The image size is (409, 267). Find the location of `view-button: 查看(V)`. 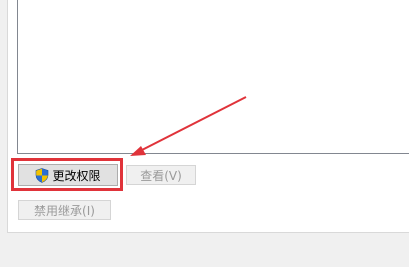

view-button: 查看(V) is located at coordinates (161, 175).